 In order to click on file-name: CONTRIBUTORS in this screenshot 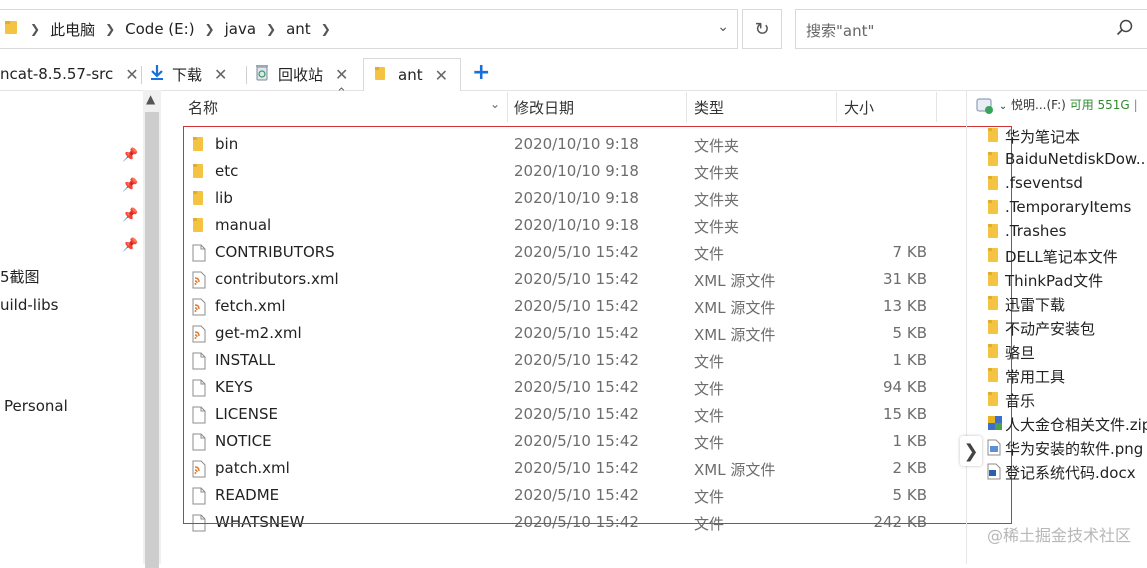, I will do `click(275, 252)`.